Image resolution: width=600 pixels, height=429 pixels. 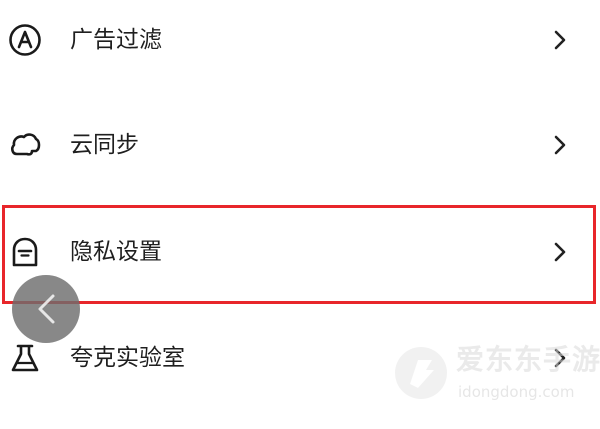 I want to click on cloud-icon, so click(x=25, y=145).